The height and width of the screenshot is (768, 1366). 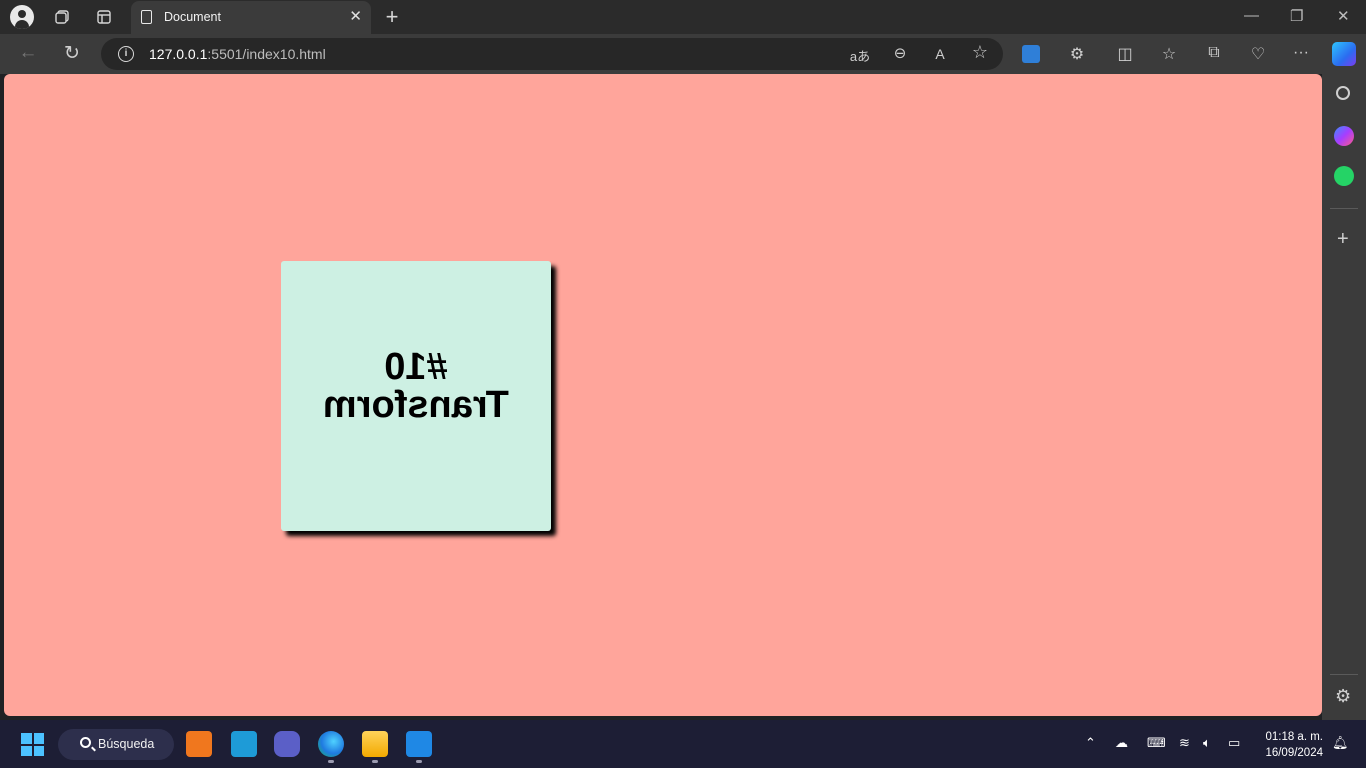 What do you see at coordinates (1344, 136) in the screenshot?
I see `messenger-icon` at bounding box center [1344, 136].